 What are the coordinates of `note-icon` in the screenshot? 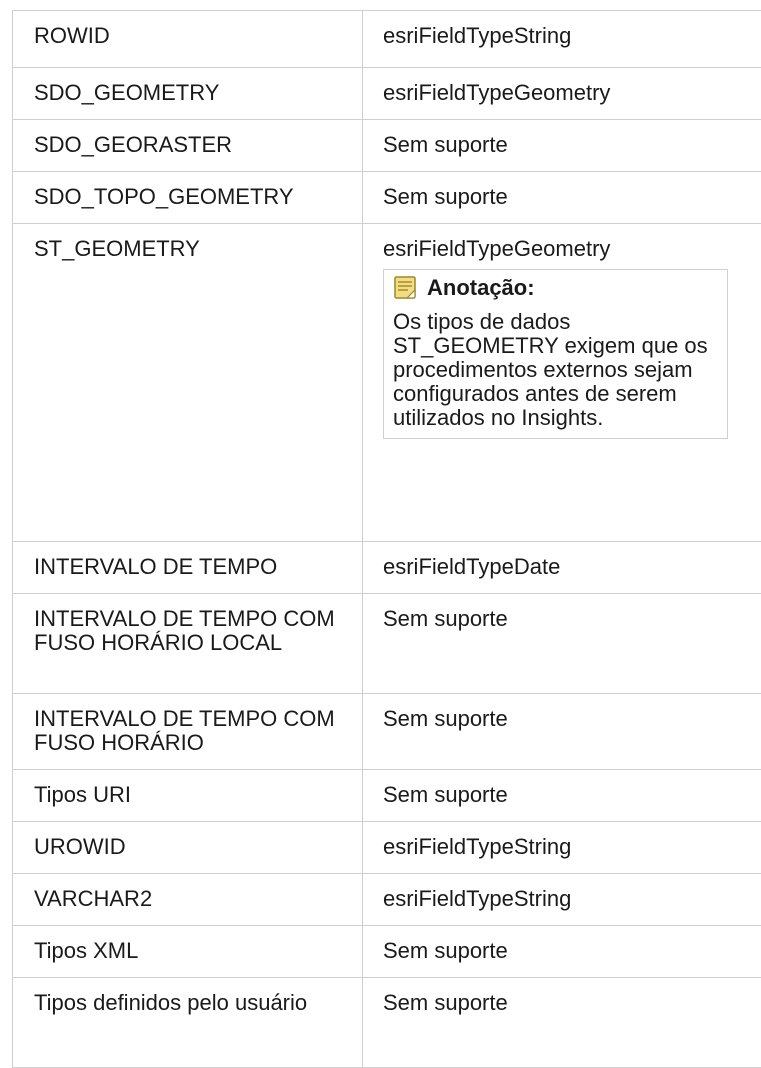 It's located at (406, 288).